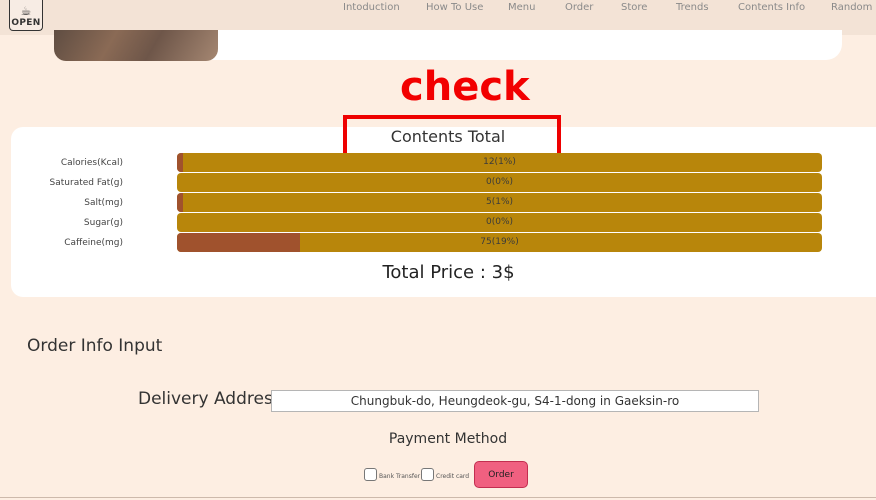 The width and height of the screenshot is (876, 500). I want to click on nav-store: Store, so click(634, 7).